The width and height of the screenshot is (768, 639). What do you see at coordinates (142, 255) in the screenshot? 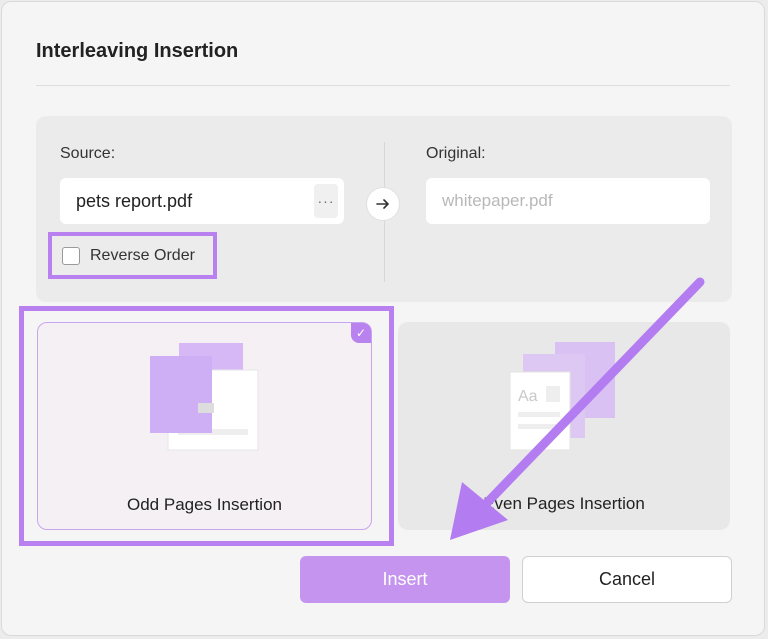
I see `reverse-order-label: Reverse Order` at bounding box center [142, 255].